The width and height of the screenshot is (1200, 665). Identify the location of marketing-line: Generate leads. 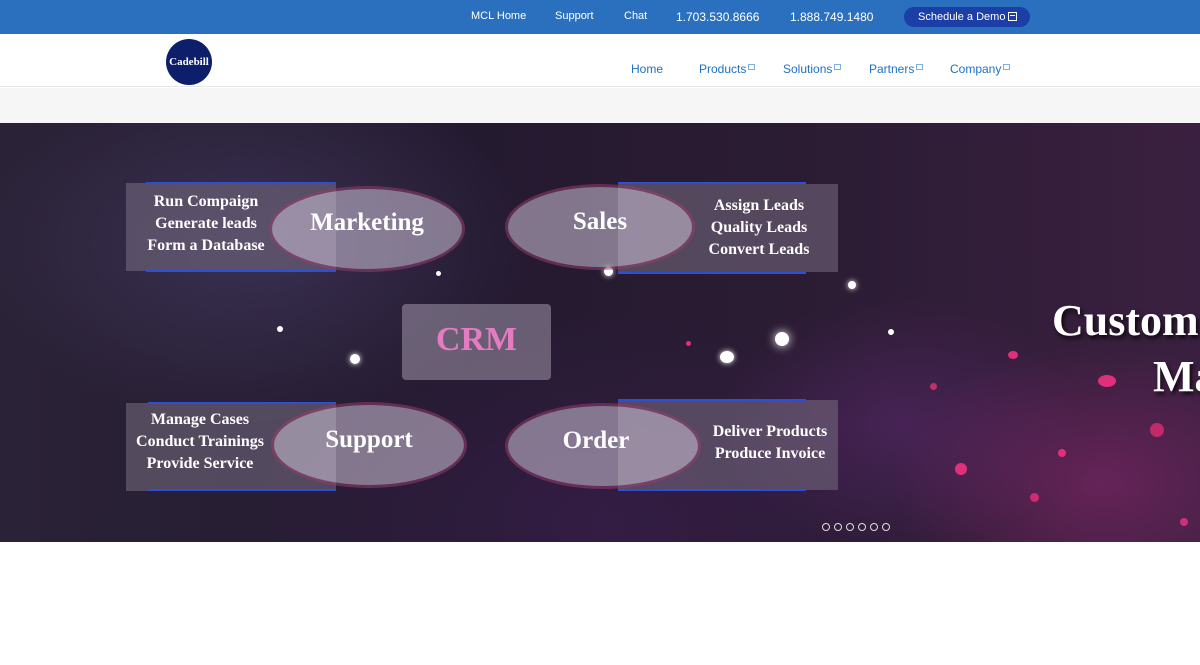
(206, 223).